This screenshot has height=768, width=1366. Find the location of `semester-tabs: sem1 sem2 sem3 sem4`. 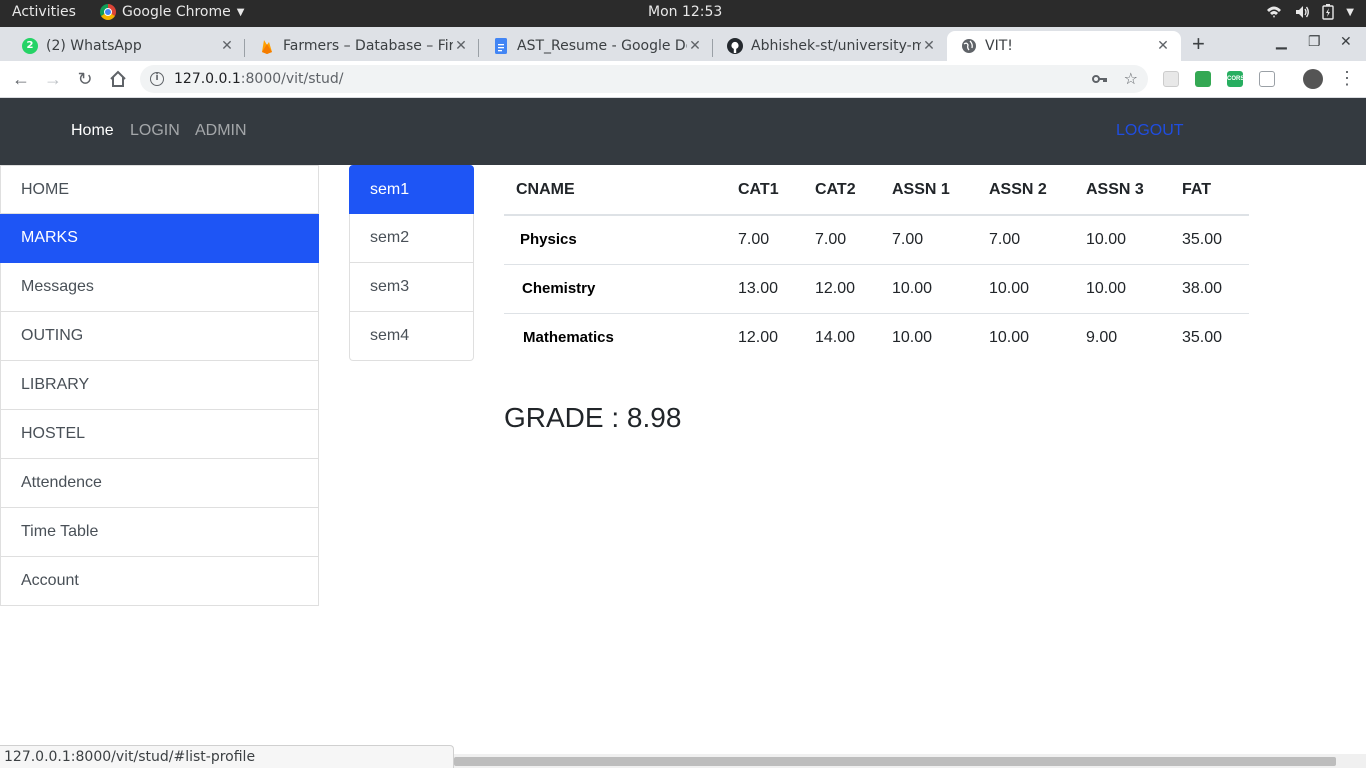

semester-tabs: sem1 sem2 sem3 sem4 is located at coordinates (411, 263).